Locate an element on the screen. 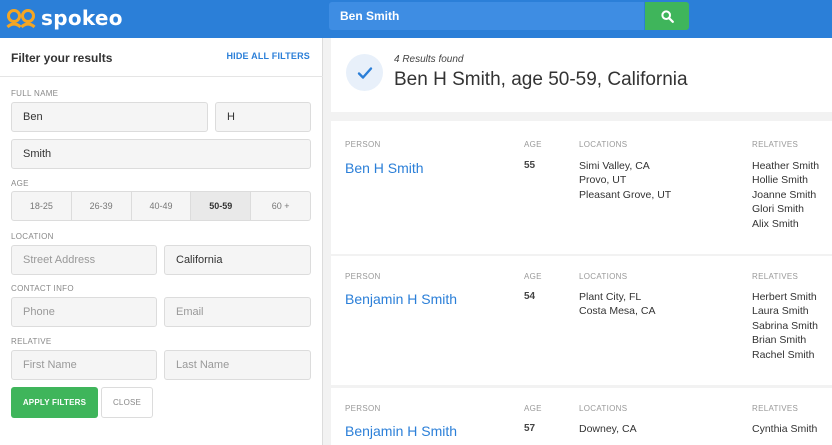  location-item: Costa Mesa, CA is located at coordinates (617, 311).